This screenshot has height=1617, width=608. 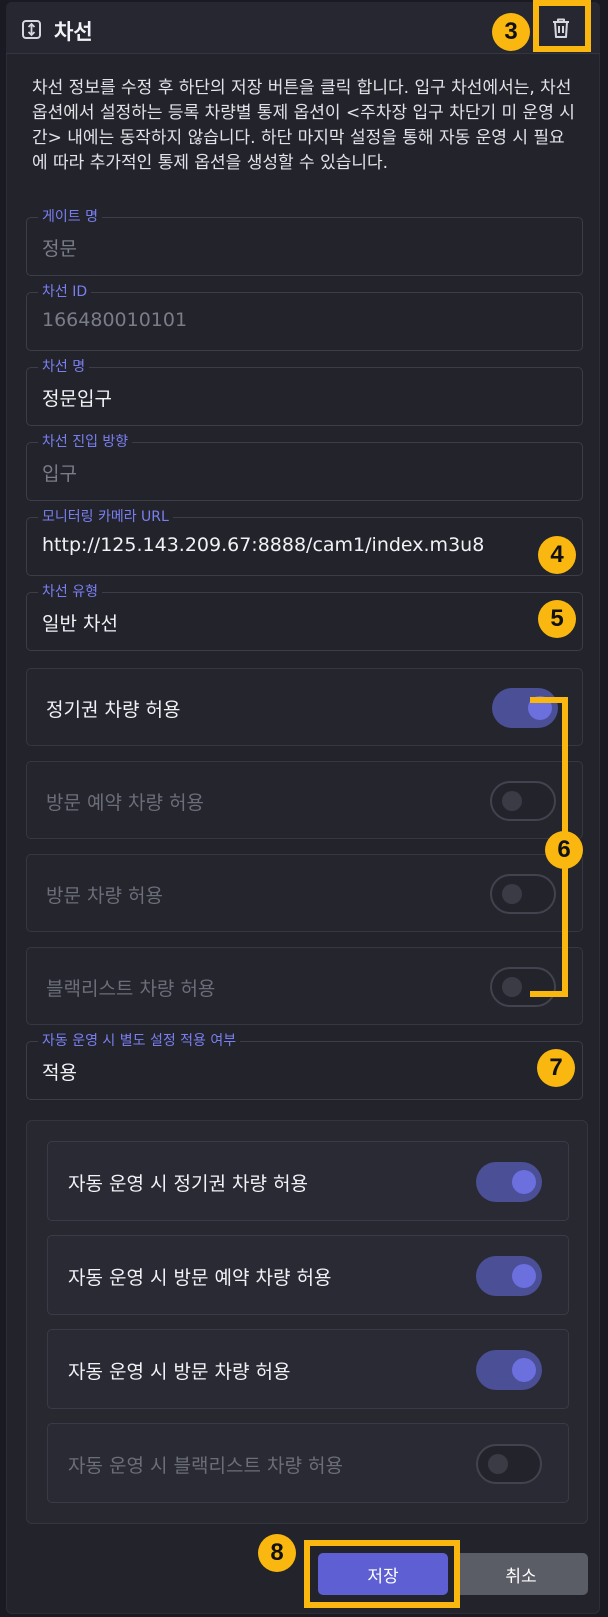 I want to click on cancel-button: 취소, so click(x=521, y=1574).